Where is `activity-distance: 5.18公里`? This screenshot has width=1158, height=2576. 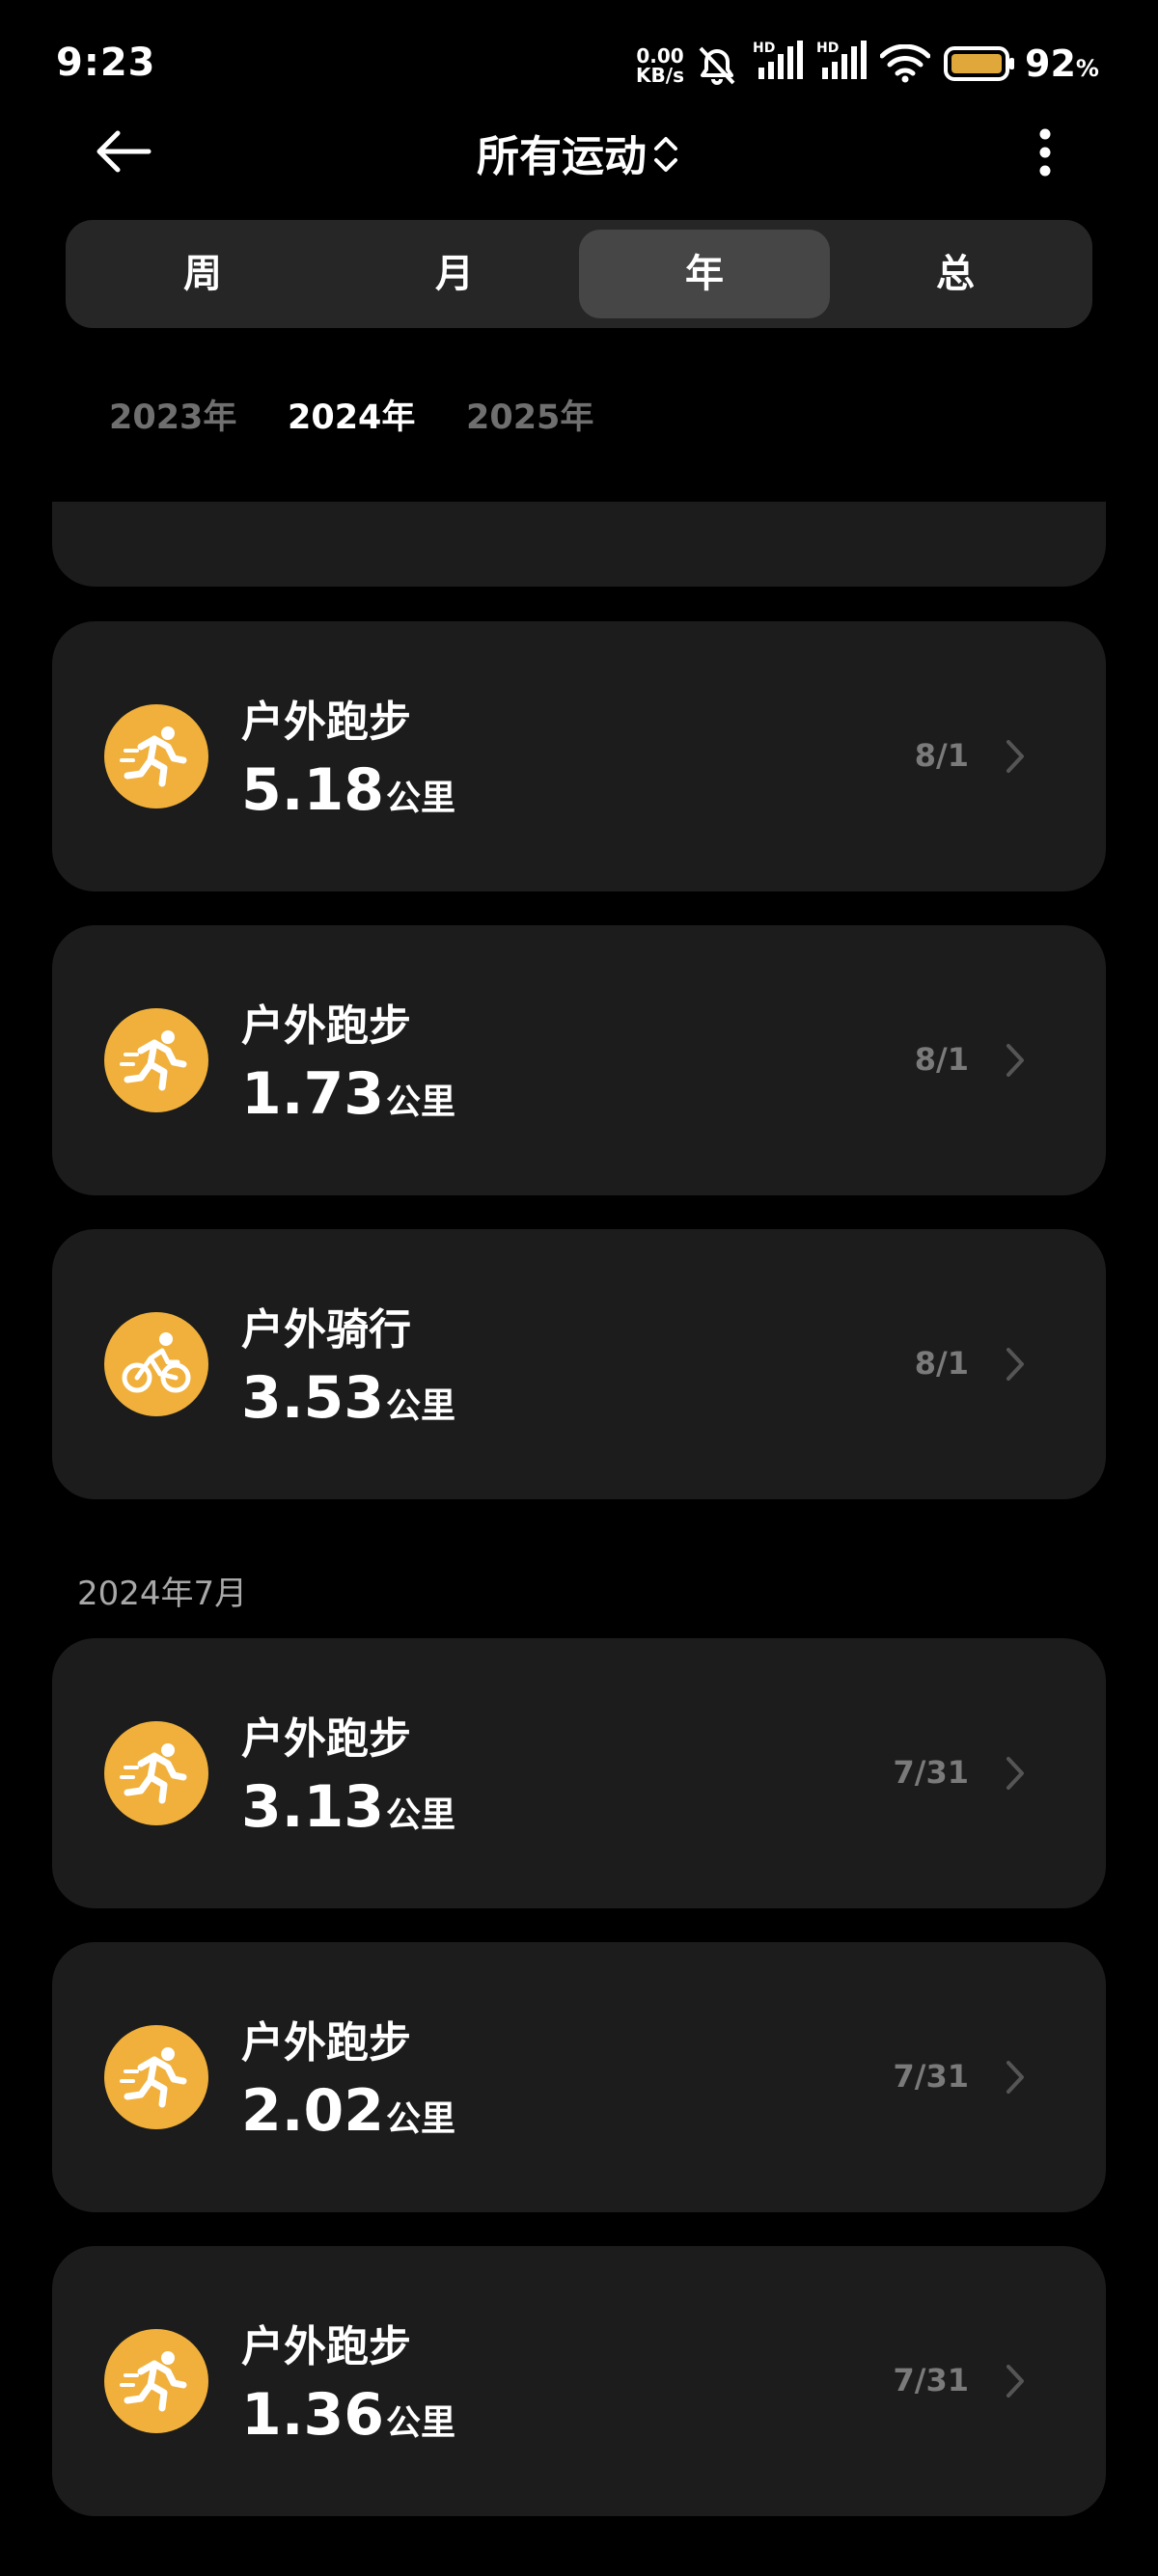
activity-distance: 5.18公里 is located at coordinates (348, 794).